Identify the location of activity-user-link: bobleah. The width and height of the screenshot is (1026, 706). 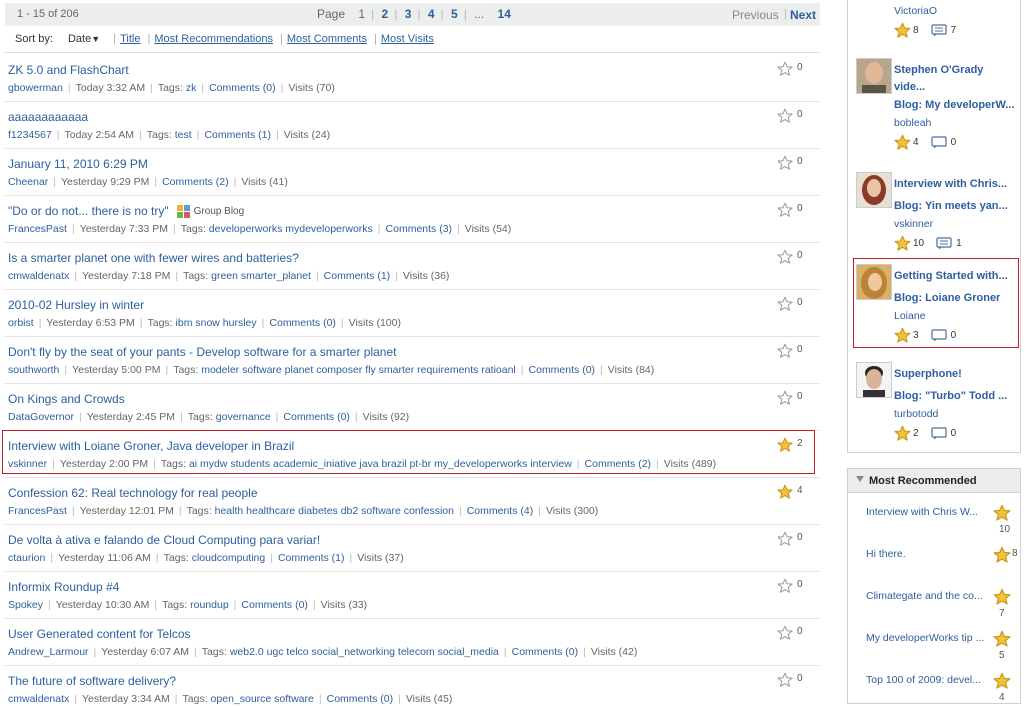
(912, 123).